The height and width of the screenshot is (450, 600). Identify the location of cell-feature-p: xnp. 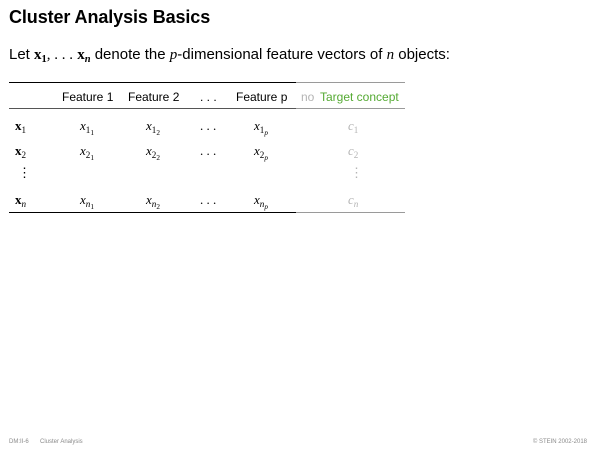
(261, 201).